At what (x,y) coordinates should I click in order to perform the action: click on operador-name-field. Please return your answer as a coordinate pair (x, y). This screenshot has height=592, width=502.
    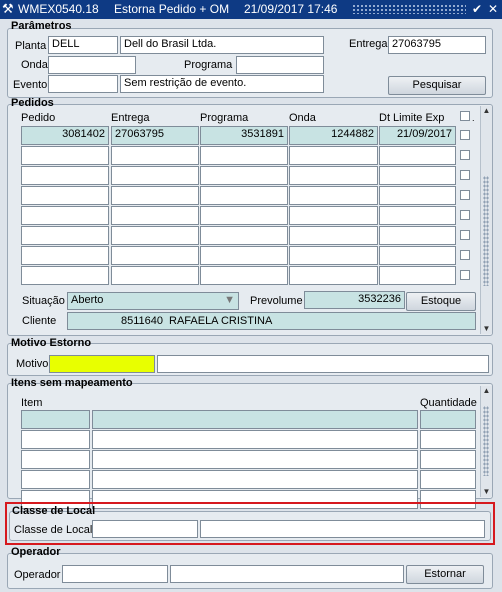
    Looking at the image, I should click on (287, 574).